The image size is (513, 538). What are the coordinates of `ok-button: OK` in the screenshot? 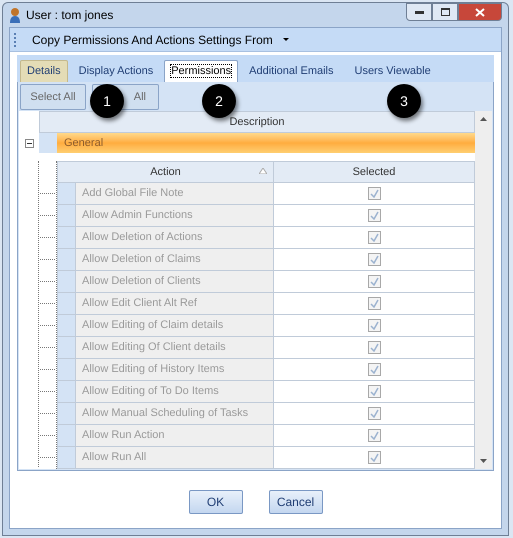 It's located at (215, 502).